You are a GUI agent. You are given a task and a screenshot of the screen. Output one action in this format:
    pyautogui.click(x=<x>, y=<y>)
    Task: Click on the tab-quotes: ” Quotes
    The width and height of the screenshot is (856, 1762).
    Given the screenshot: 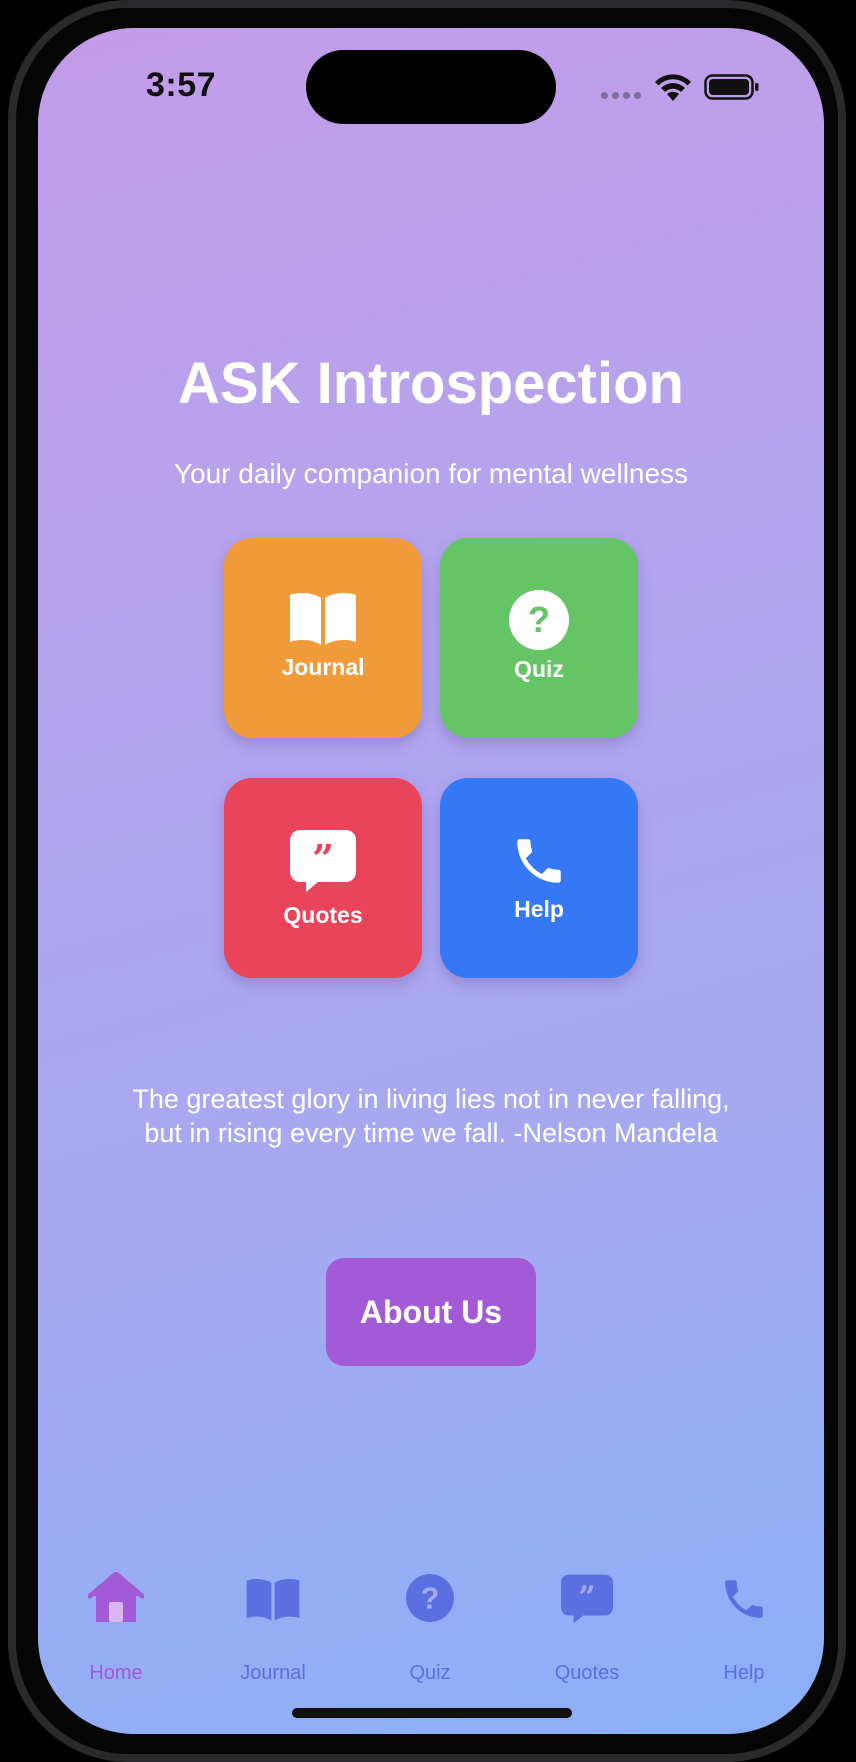 What is the action you would take?
    pyautogui.click(x=587, y=1626)
    